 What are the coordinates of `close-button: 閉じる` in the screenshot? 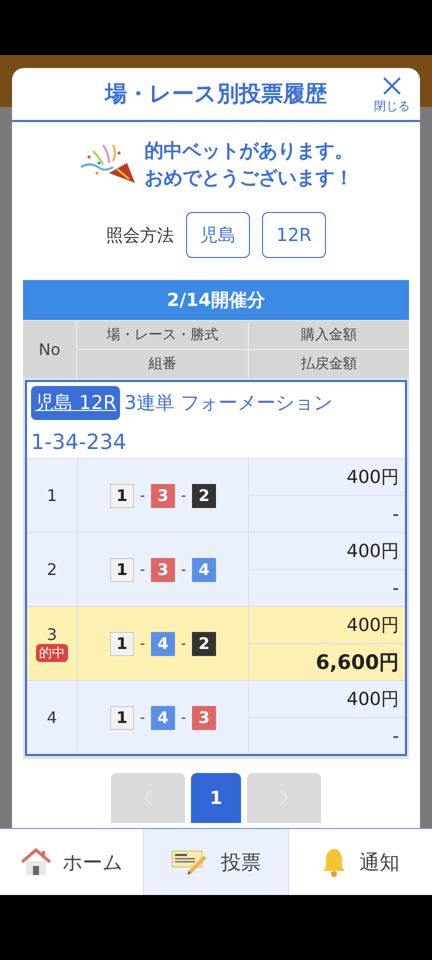 It's located at (392, 95).